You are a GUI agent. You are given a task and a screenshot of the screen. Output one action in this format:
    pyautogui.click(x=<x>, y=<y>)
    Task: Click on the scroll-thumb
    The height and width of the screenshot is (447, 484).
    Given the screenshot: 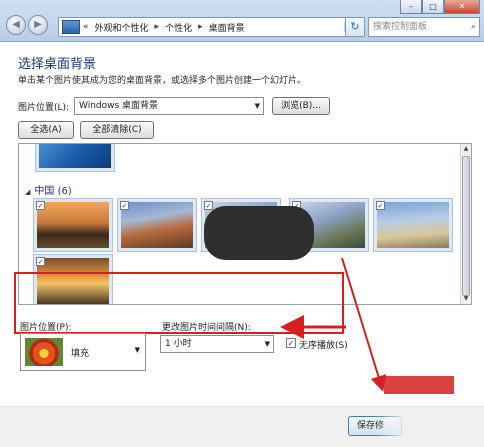 What is the action you would take?
    pyautogui.click(x=466, y=226)
    